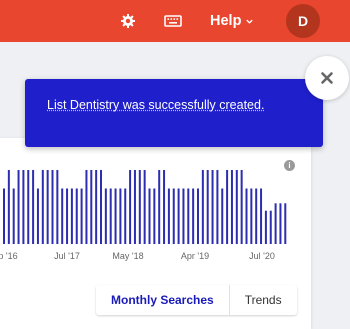 The image size is (350, 329). I want to click on gear-icon, so click(128, 21).